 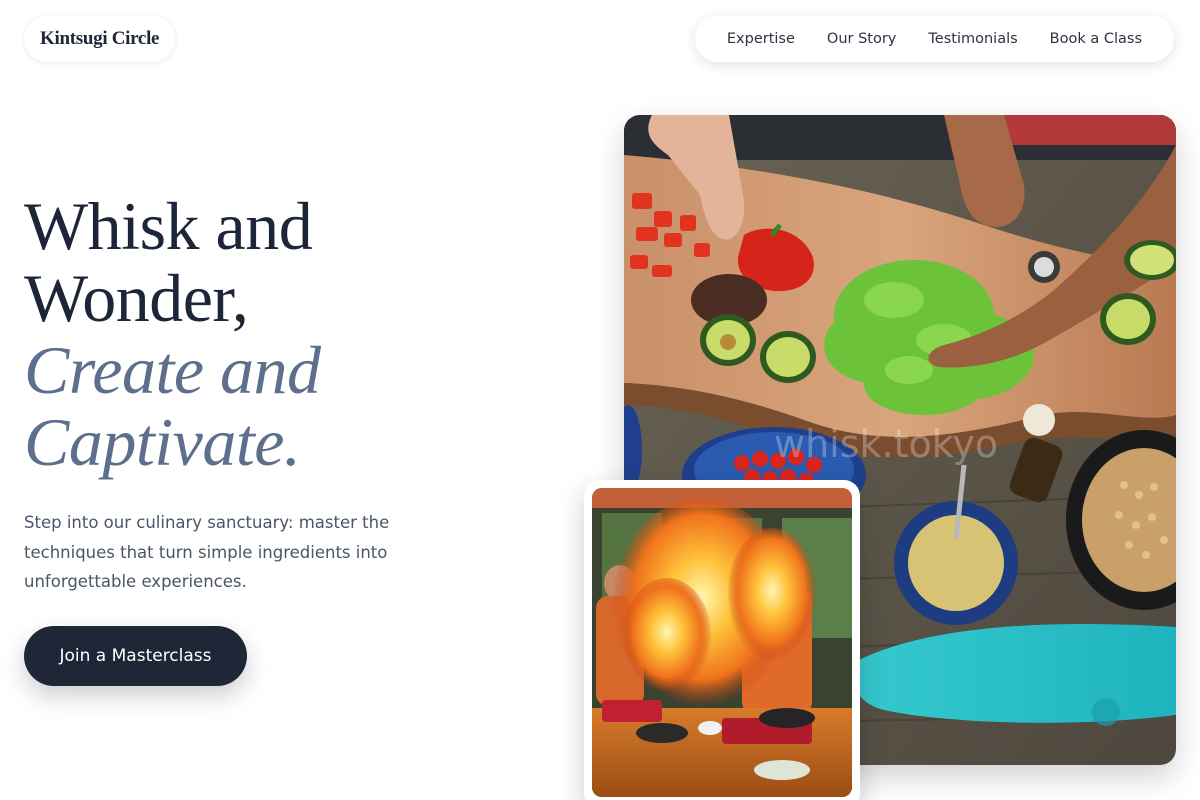 What do you see at coordinates (135, 656) in the screenshot?
I see `join-masterclass-button: Join a Masterclass` at bounding box center [135, 656].